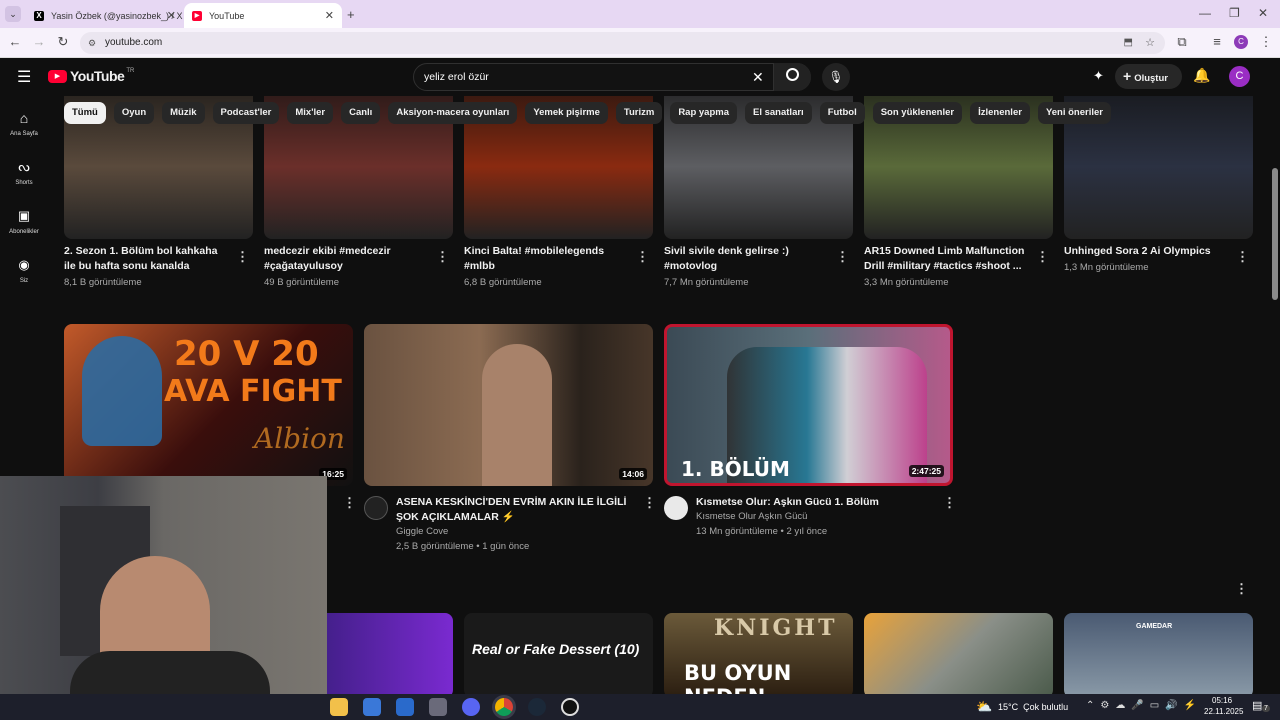 This screenshot has width=1280, height=720. What do you see at coordinates (818, 503) in the screenshot?
I see `video-title: Kısmetse Olur: Aşkın Gücü 1. Bölüm` at bounding box center [818, 503].